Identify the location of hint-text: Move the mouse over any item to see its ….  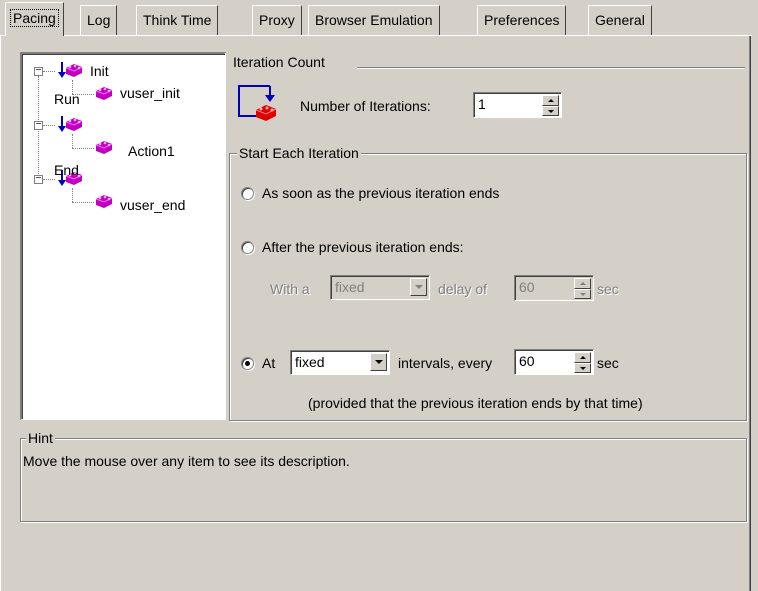
(186, 461).